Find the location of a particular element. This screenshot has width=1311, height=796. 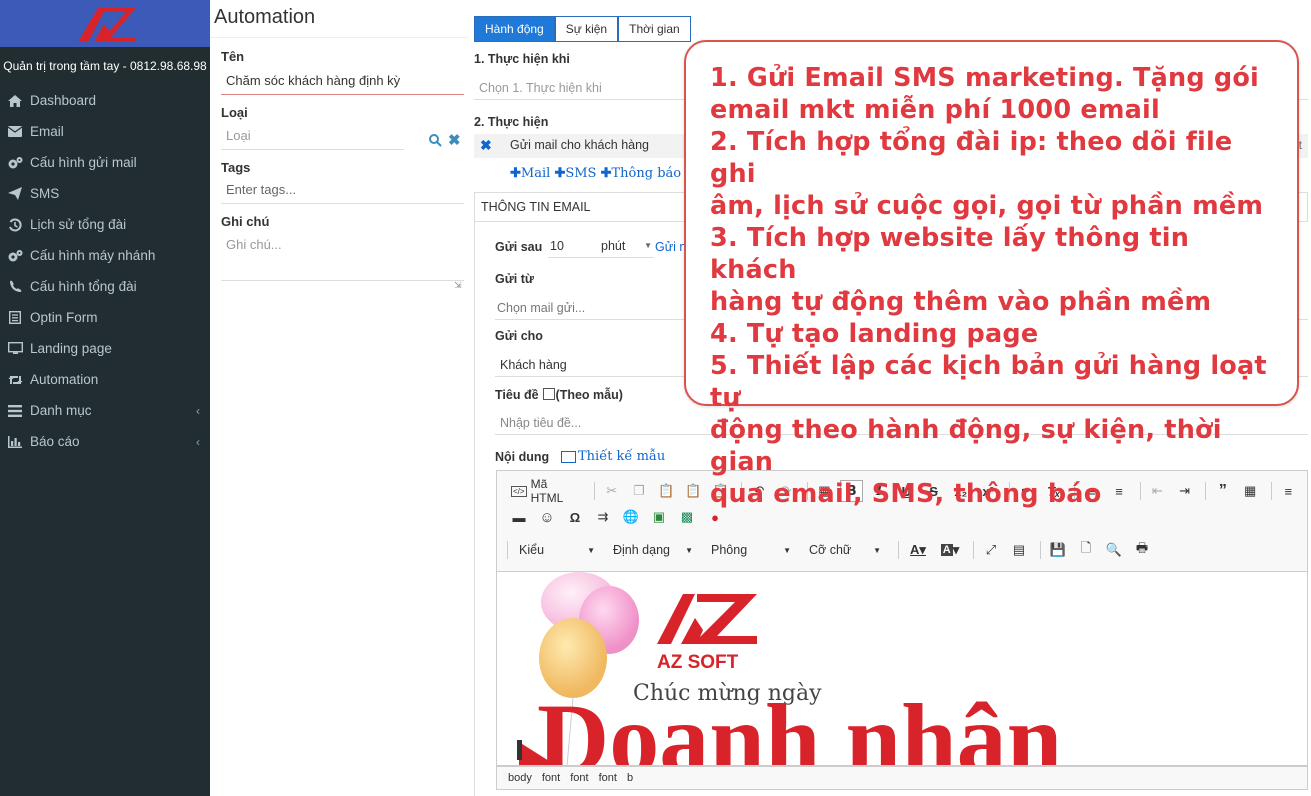

align-left-icon: ≡ is located at coordinates (1288, 491).